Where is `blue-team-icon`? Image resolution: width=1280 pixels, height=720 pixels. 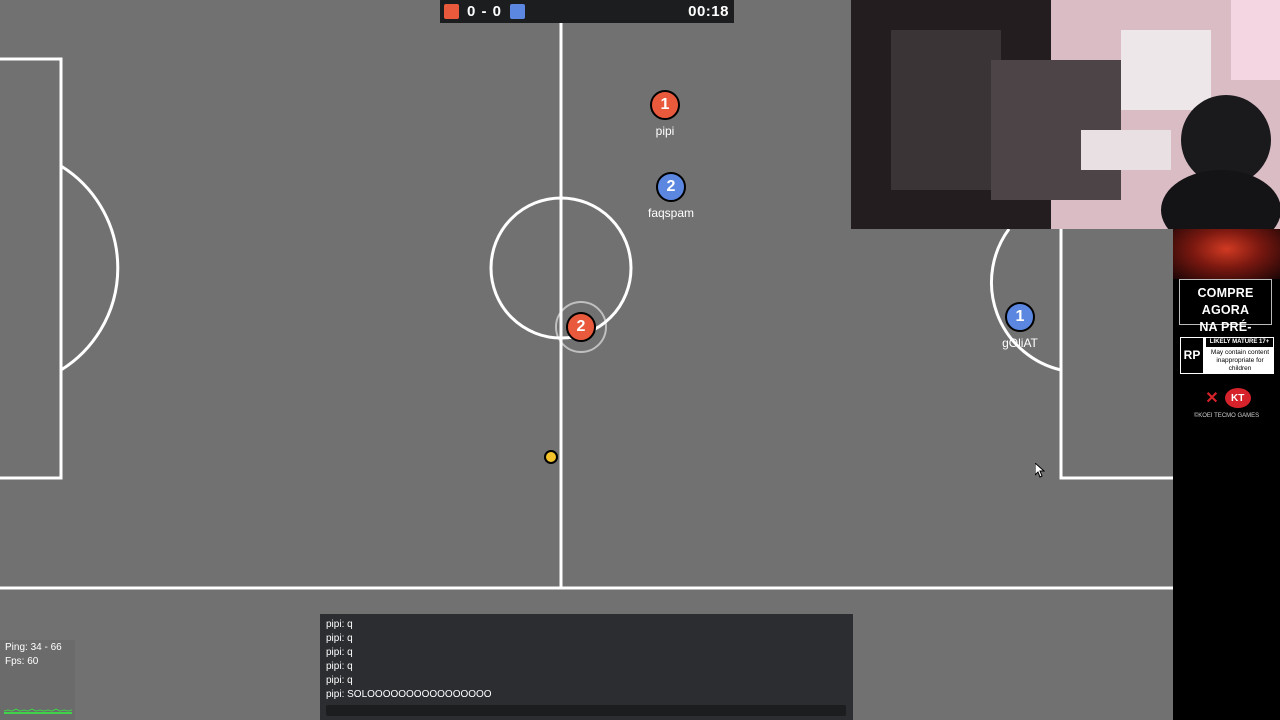
blue-team-icon is located at coordinates (518, 11).